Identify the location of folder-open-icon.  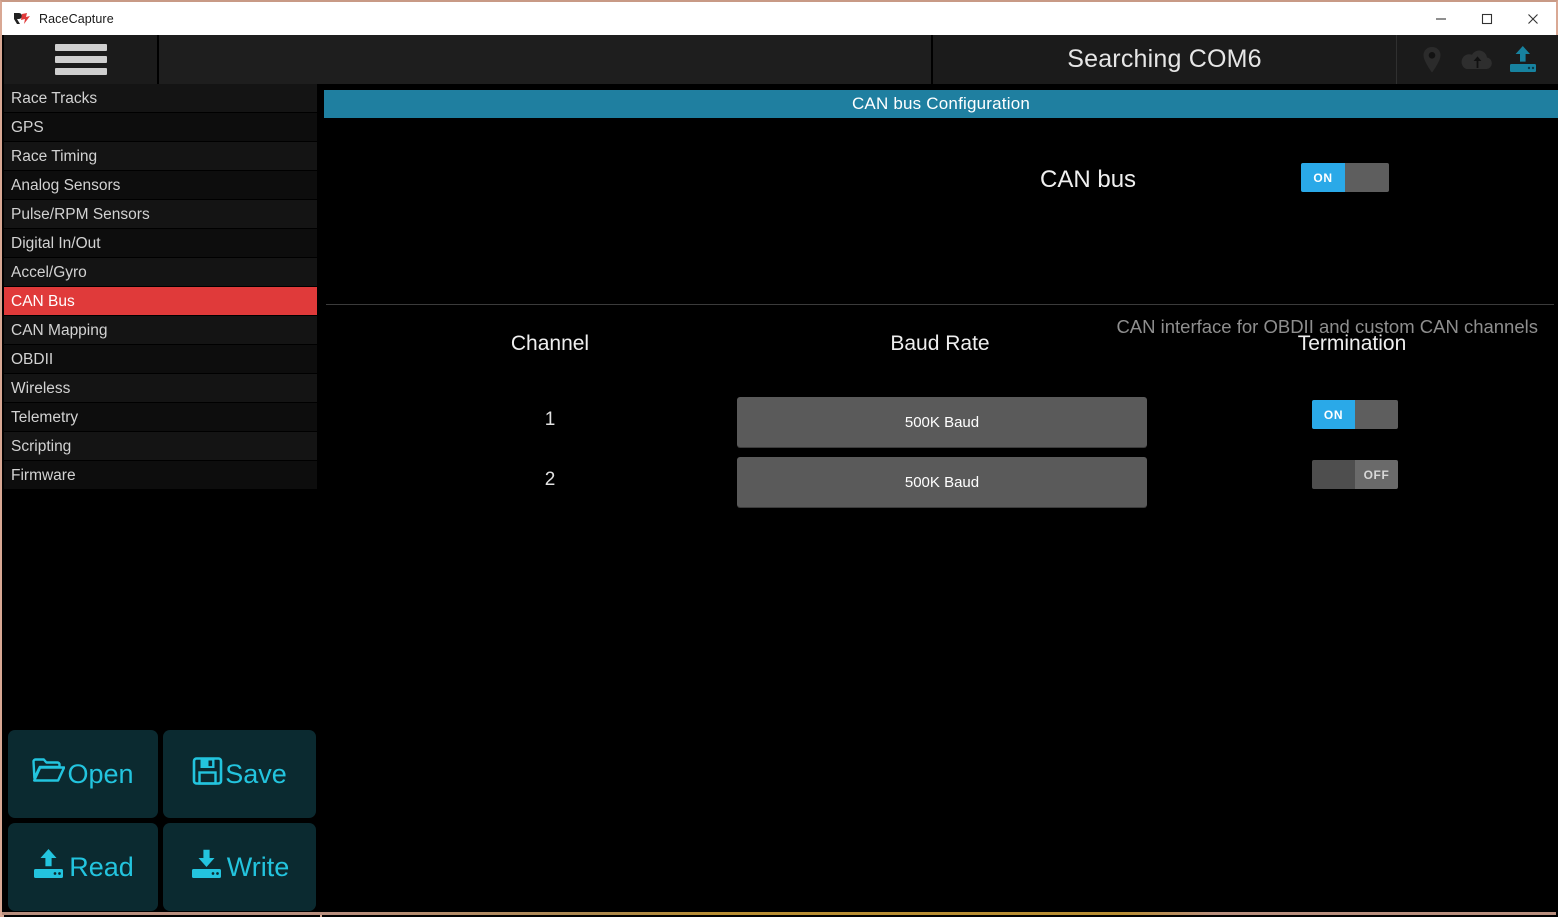
(49, 774).